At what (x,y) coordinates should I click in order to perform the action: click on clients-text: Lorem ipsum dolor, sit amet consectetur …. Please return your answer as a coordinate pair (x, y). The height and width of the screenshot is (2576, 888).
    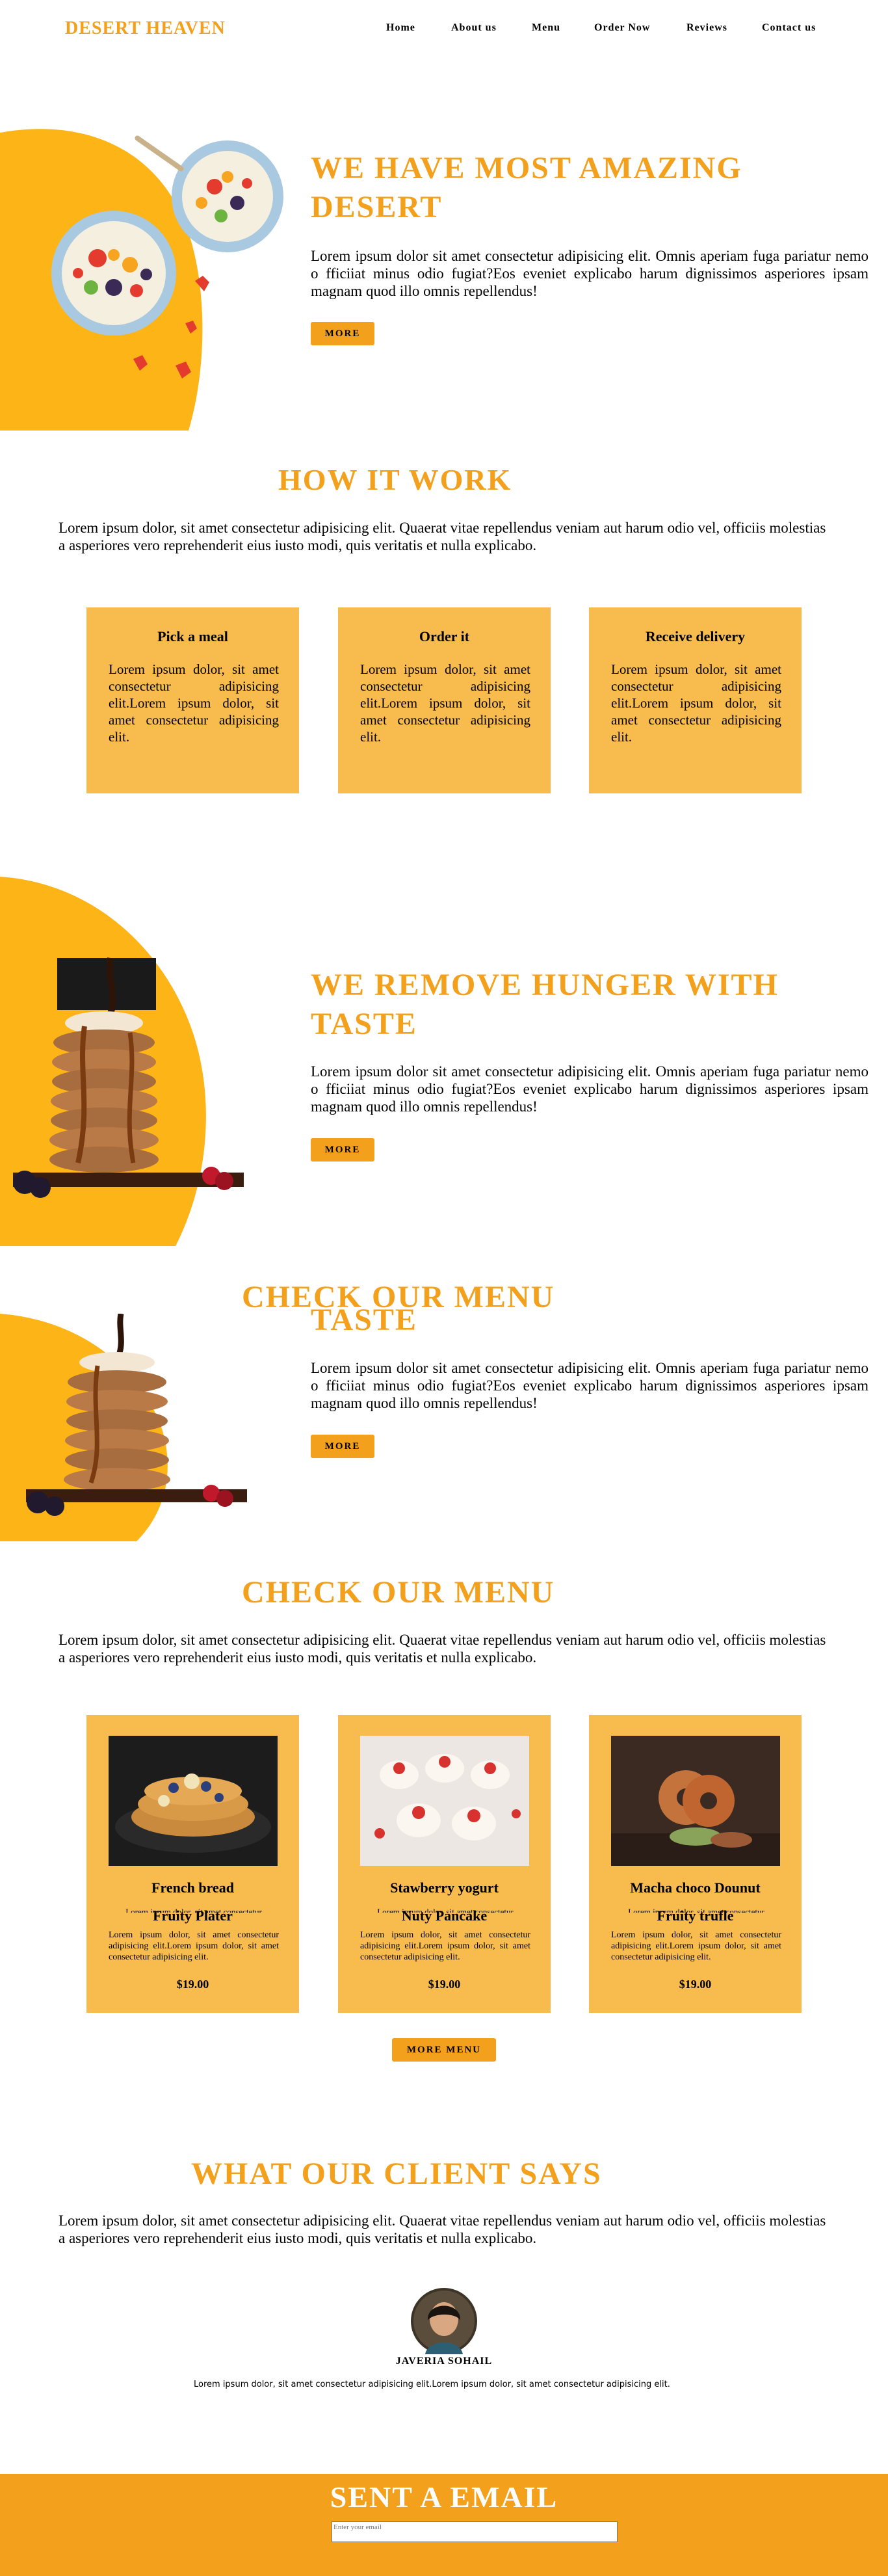
    Looking at the image, I should click on (442, 2229).